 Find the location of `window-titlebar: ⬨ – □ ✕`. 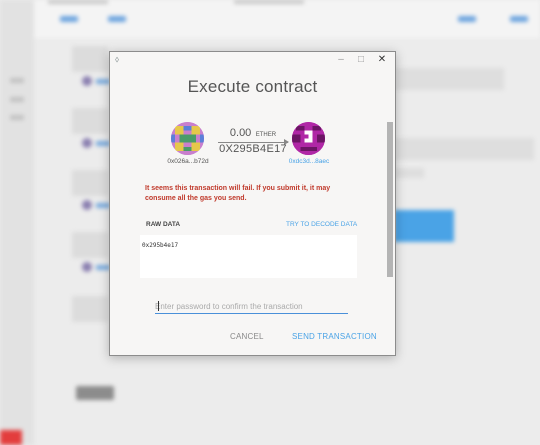

window-titlebar: ⬨ – □ ✕ is located at coordinates (252, 60).